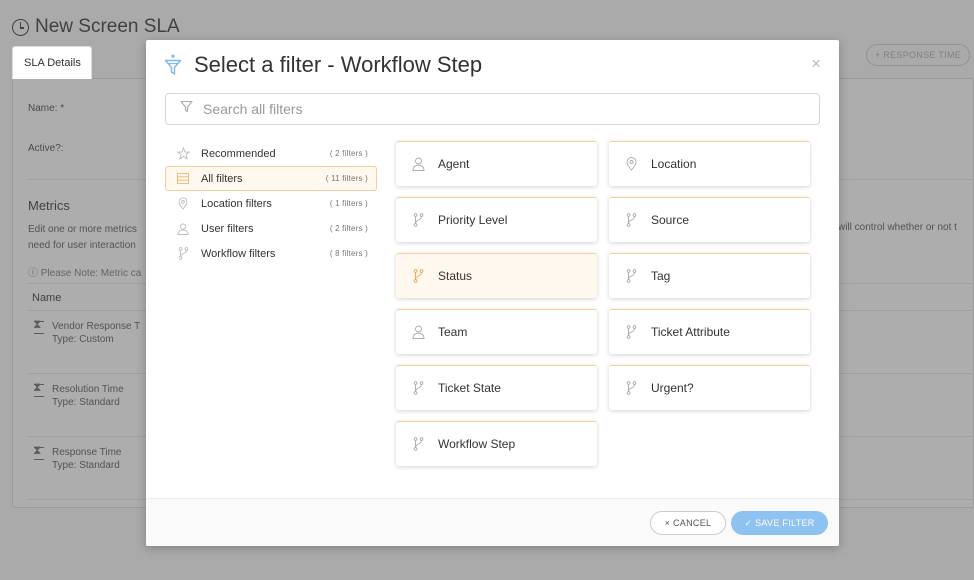 The width and height of the screenshot is (974, 580). I want to click on modal-title: Select a filter - Workflow Step, so click(338, 64).